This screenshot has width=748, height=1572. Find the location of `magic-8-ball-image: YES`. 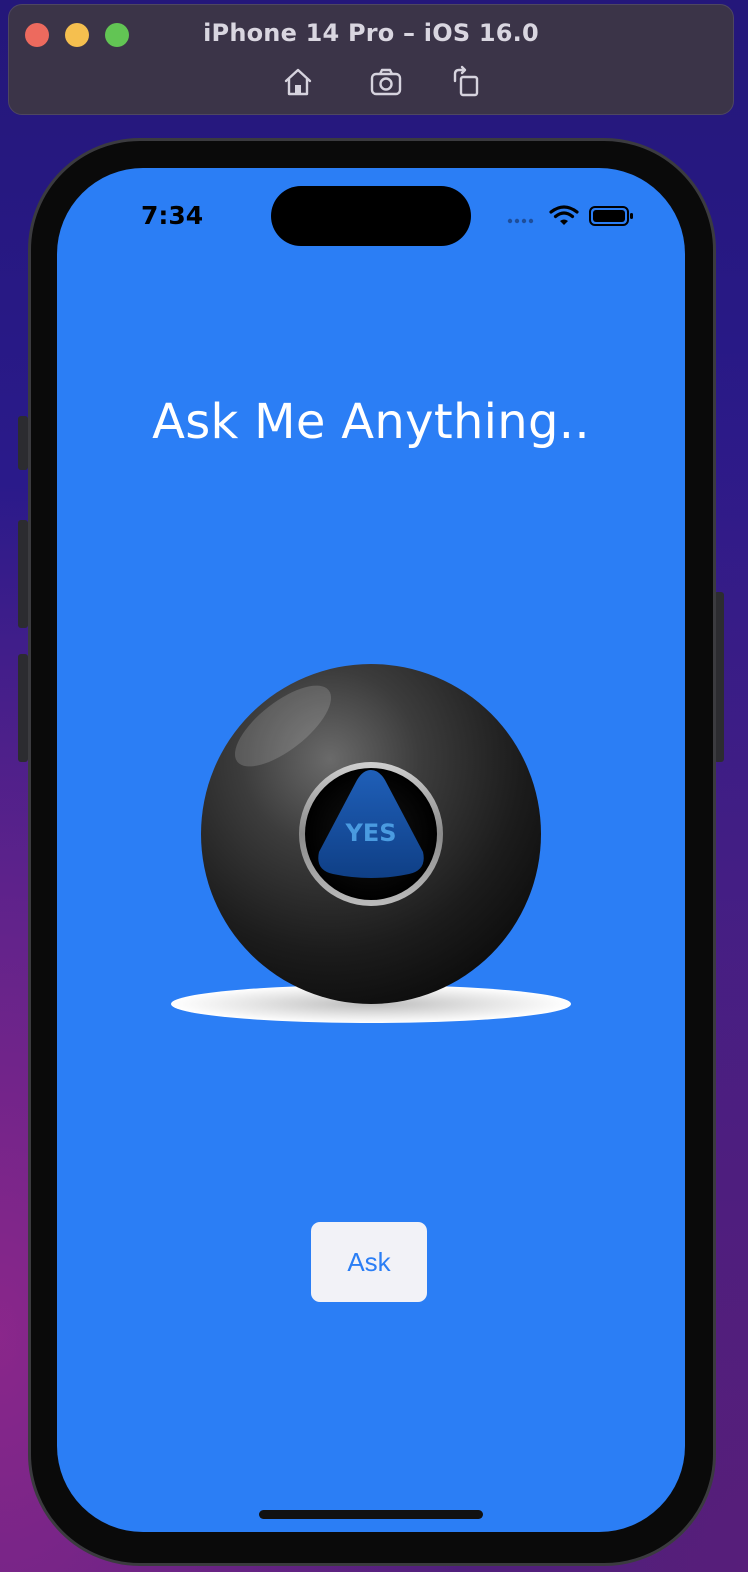

magic-8-ball-image: YES is located at coordinates (371, 843).